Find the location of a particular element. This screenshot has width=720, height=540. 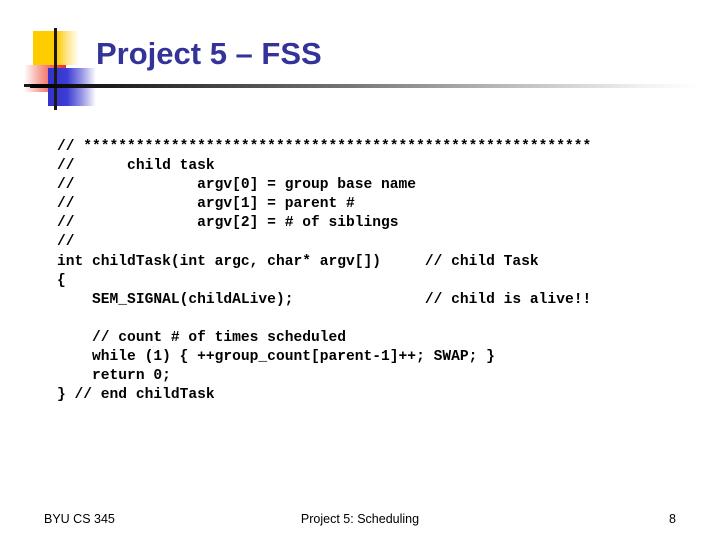

title-divider is located at coordinates (364, 86).